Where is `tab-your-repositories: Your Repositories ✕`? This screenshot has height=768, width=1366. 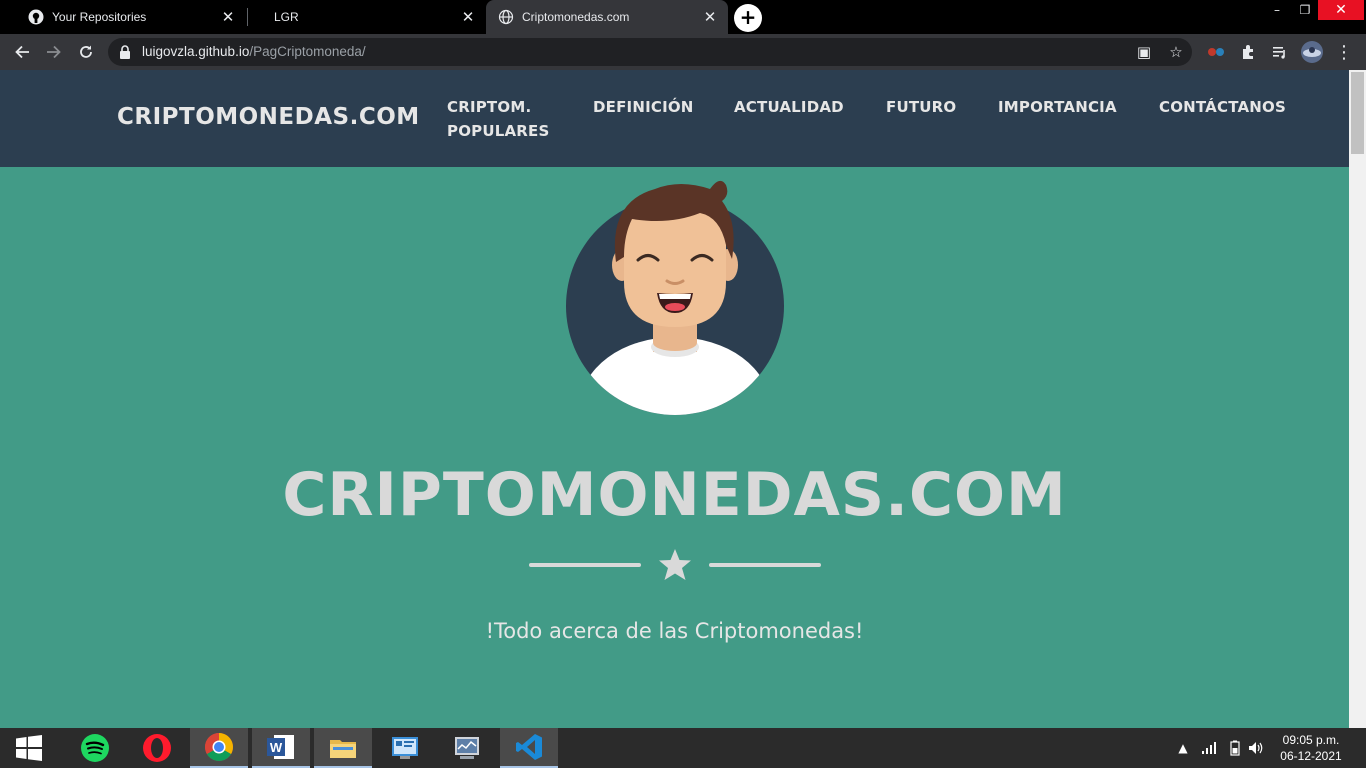 tab-your-repositories: Your Repositories ✕ is located at coordinates (127, 17).